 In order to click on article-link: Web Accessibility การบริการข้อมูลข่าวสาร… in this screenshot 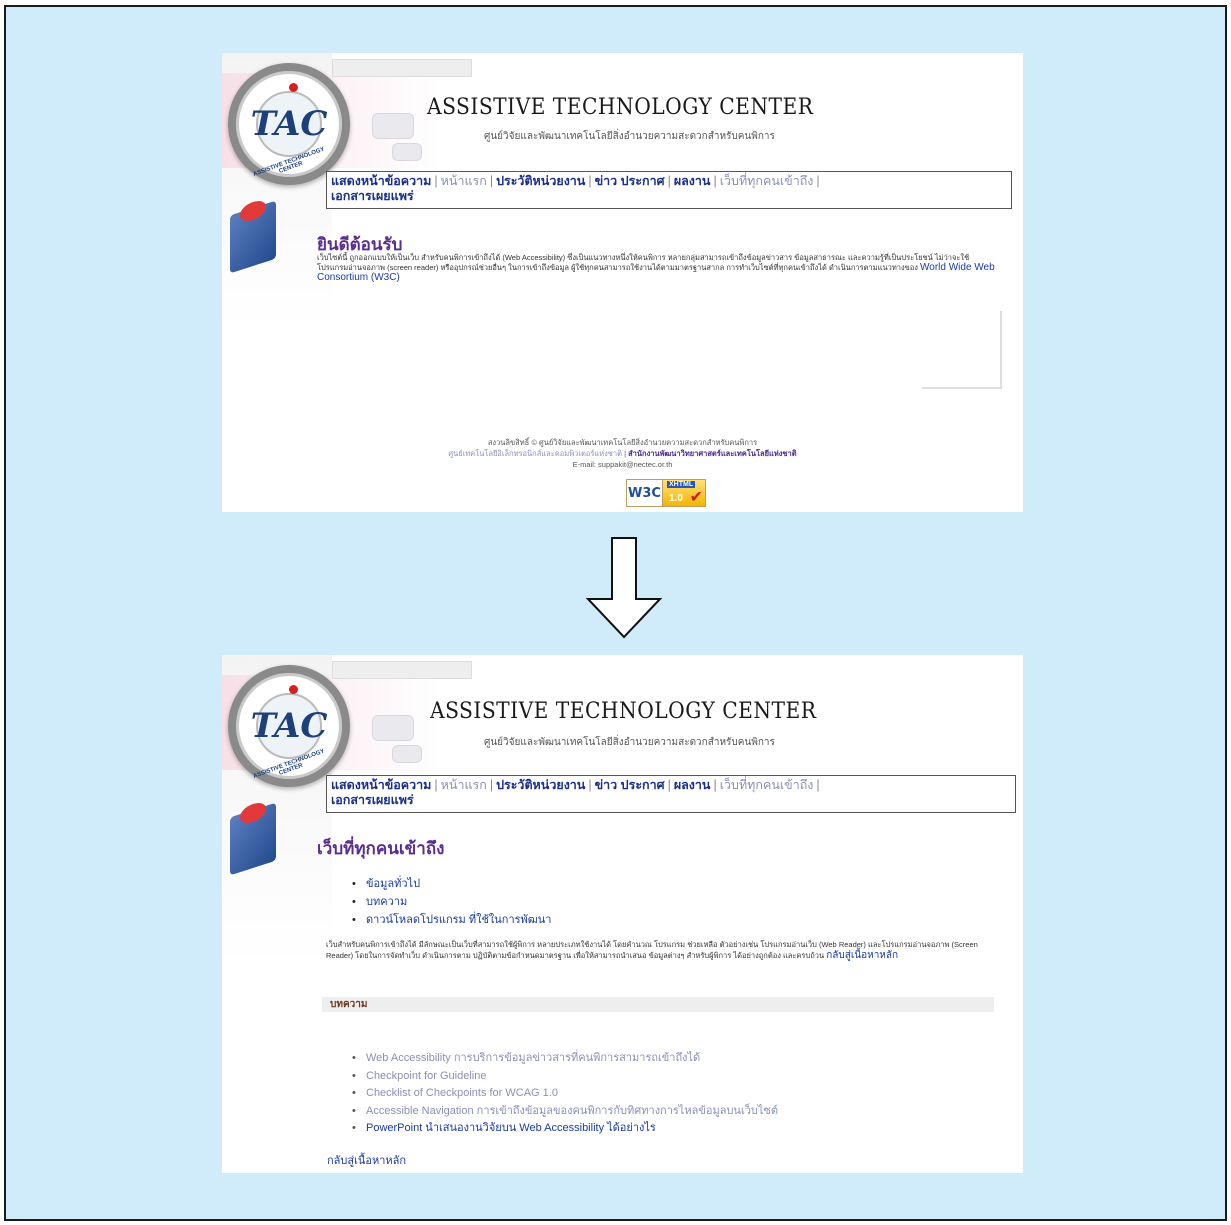, I will do `click(533, 1058)`.